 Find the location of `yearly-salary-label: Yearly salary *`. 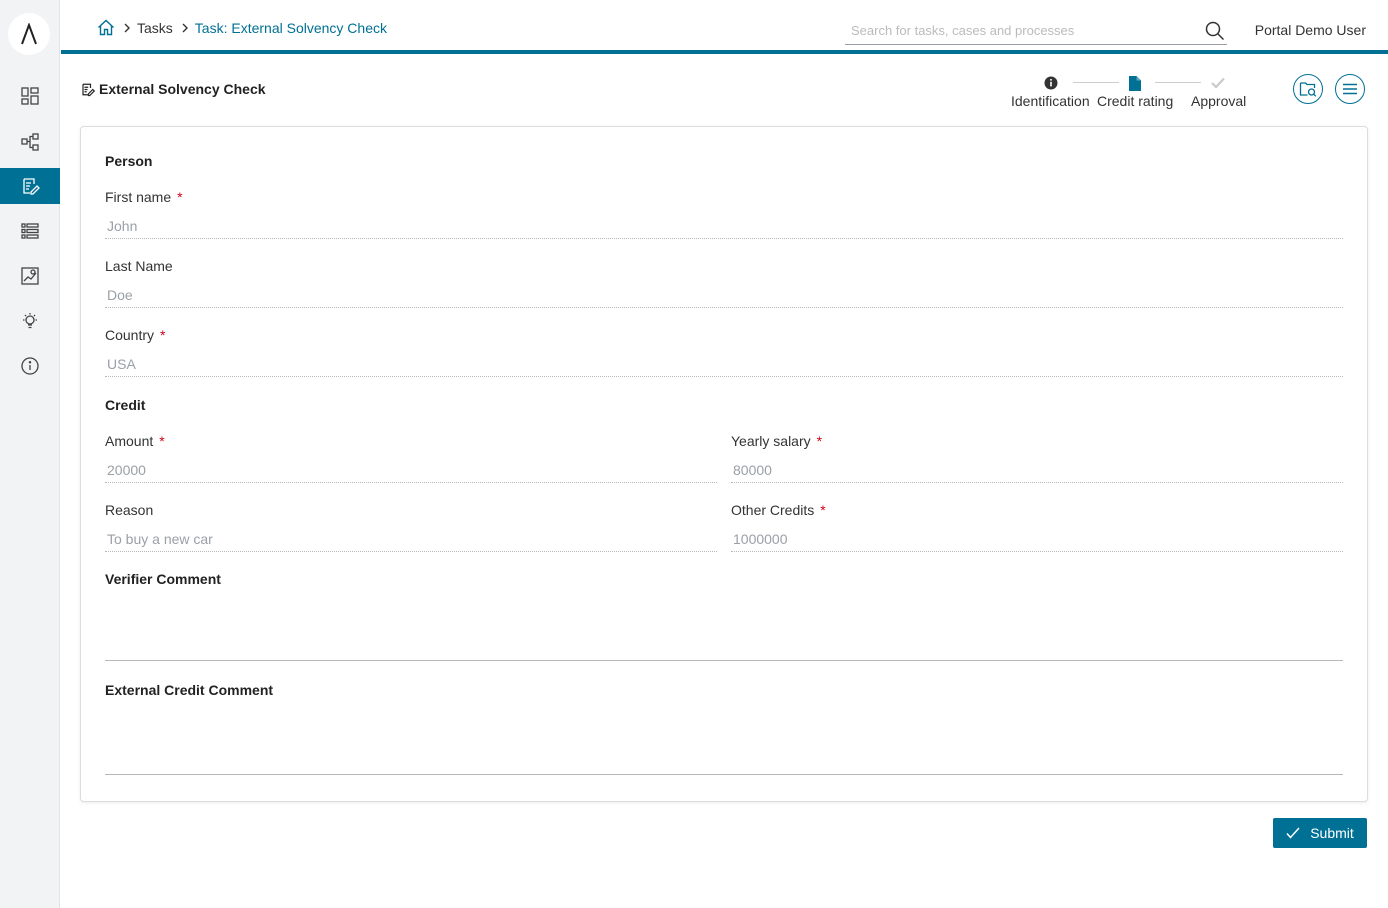

yearly-salary-label: Yearly salary * is located at coordinates (776, 441).